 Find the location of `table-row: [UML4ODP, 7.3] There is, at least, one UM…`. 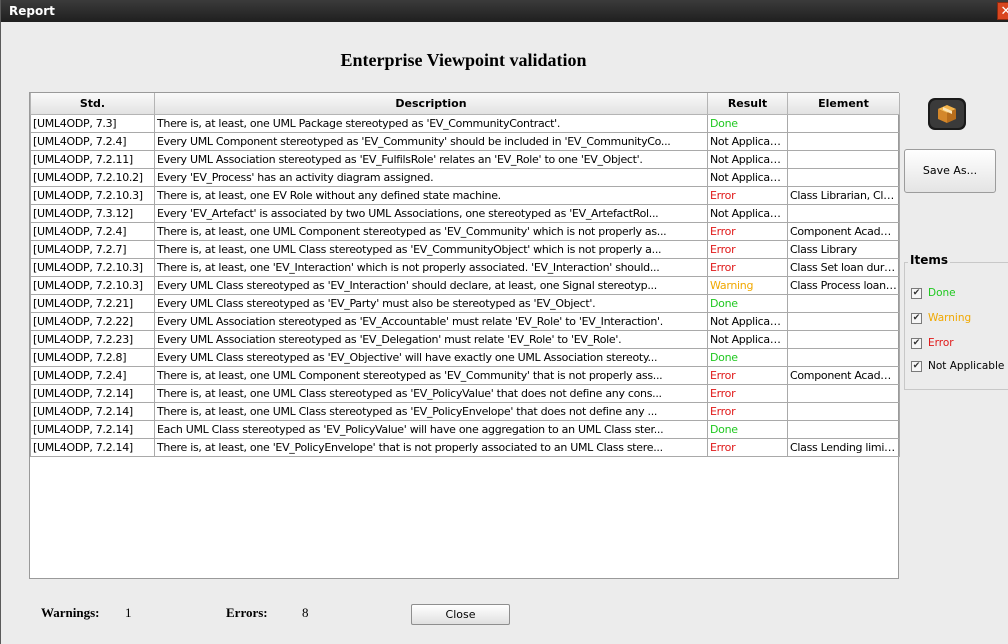

table-row: [UML4ODP, 7.3] There is, at least, one UM… is located at coordinates (465, 123).